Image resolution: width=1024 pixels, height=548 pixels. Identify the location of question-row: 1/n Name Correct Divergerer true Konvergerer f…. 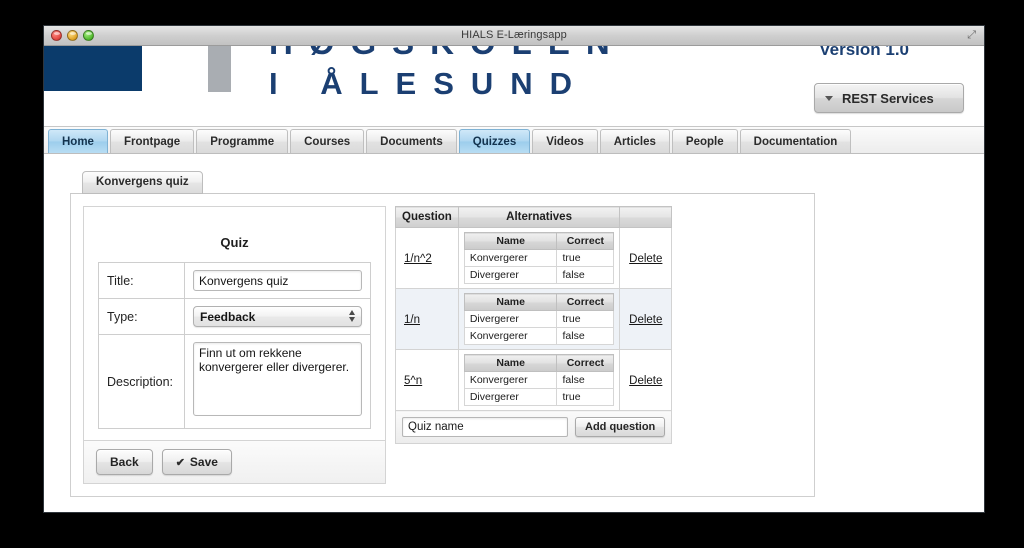
(534, 319).